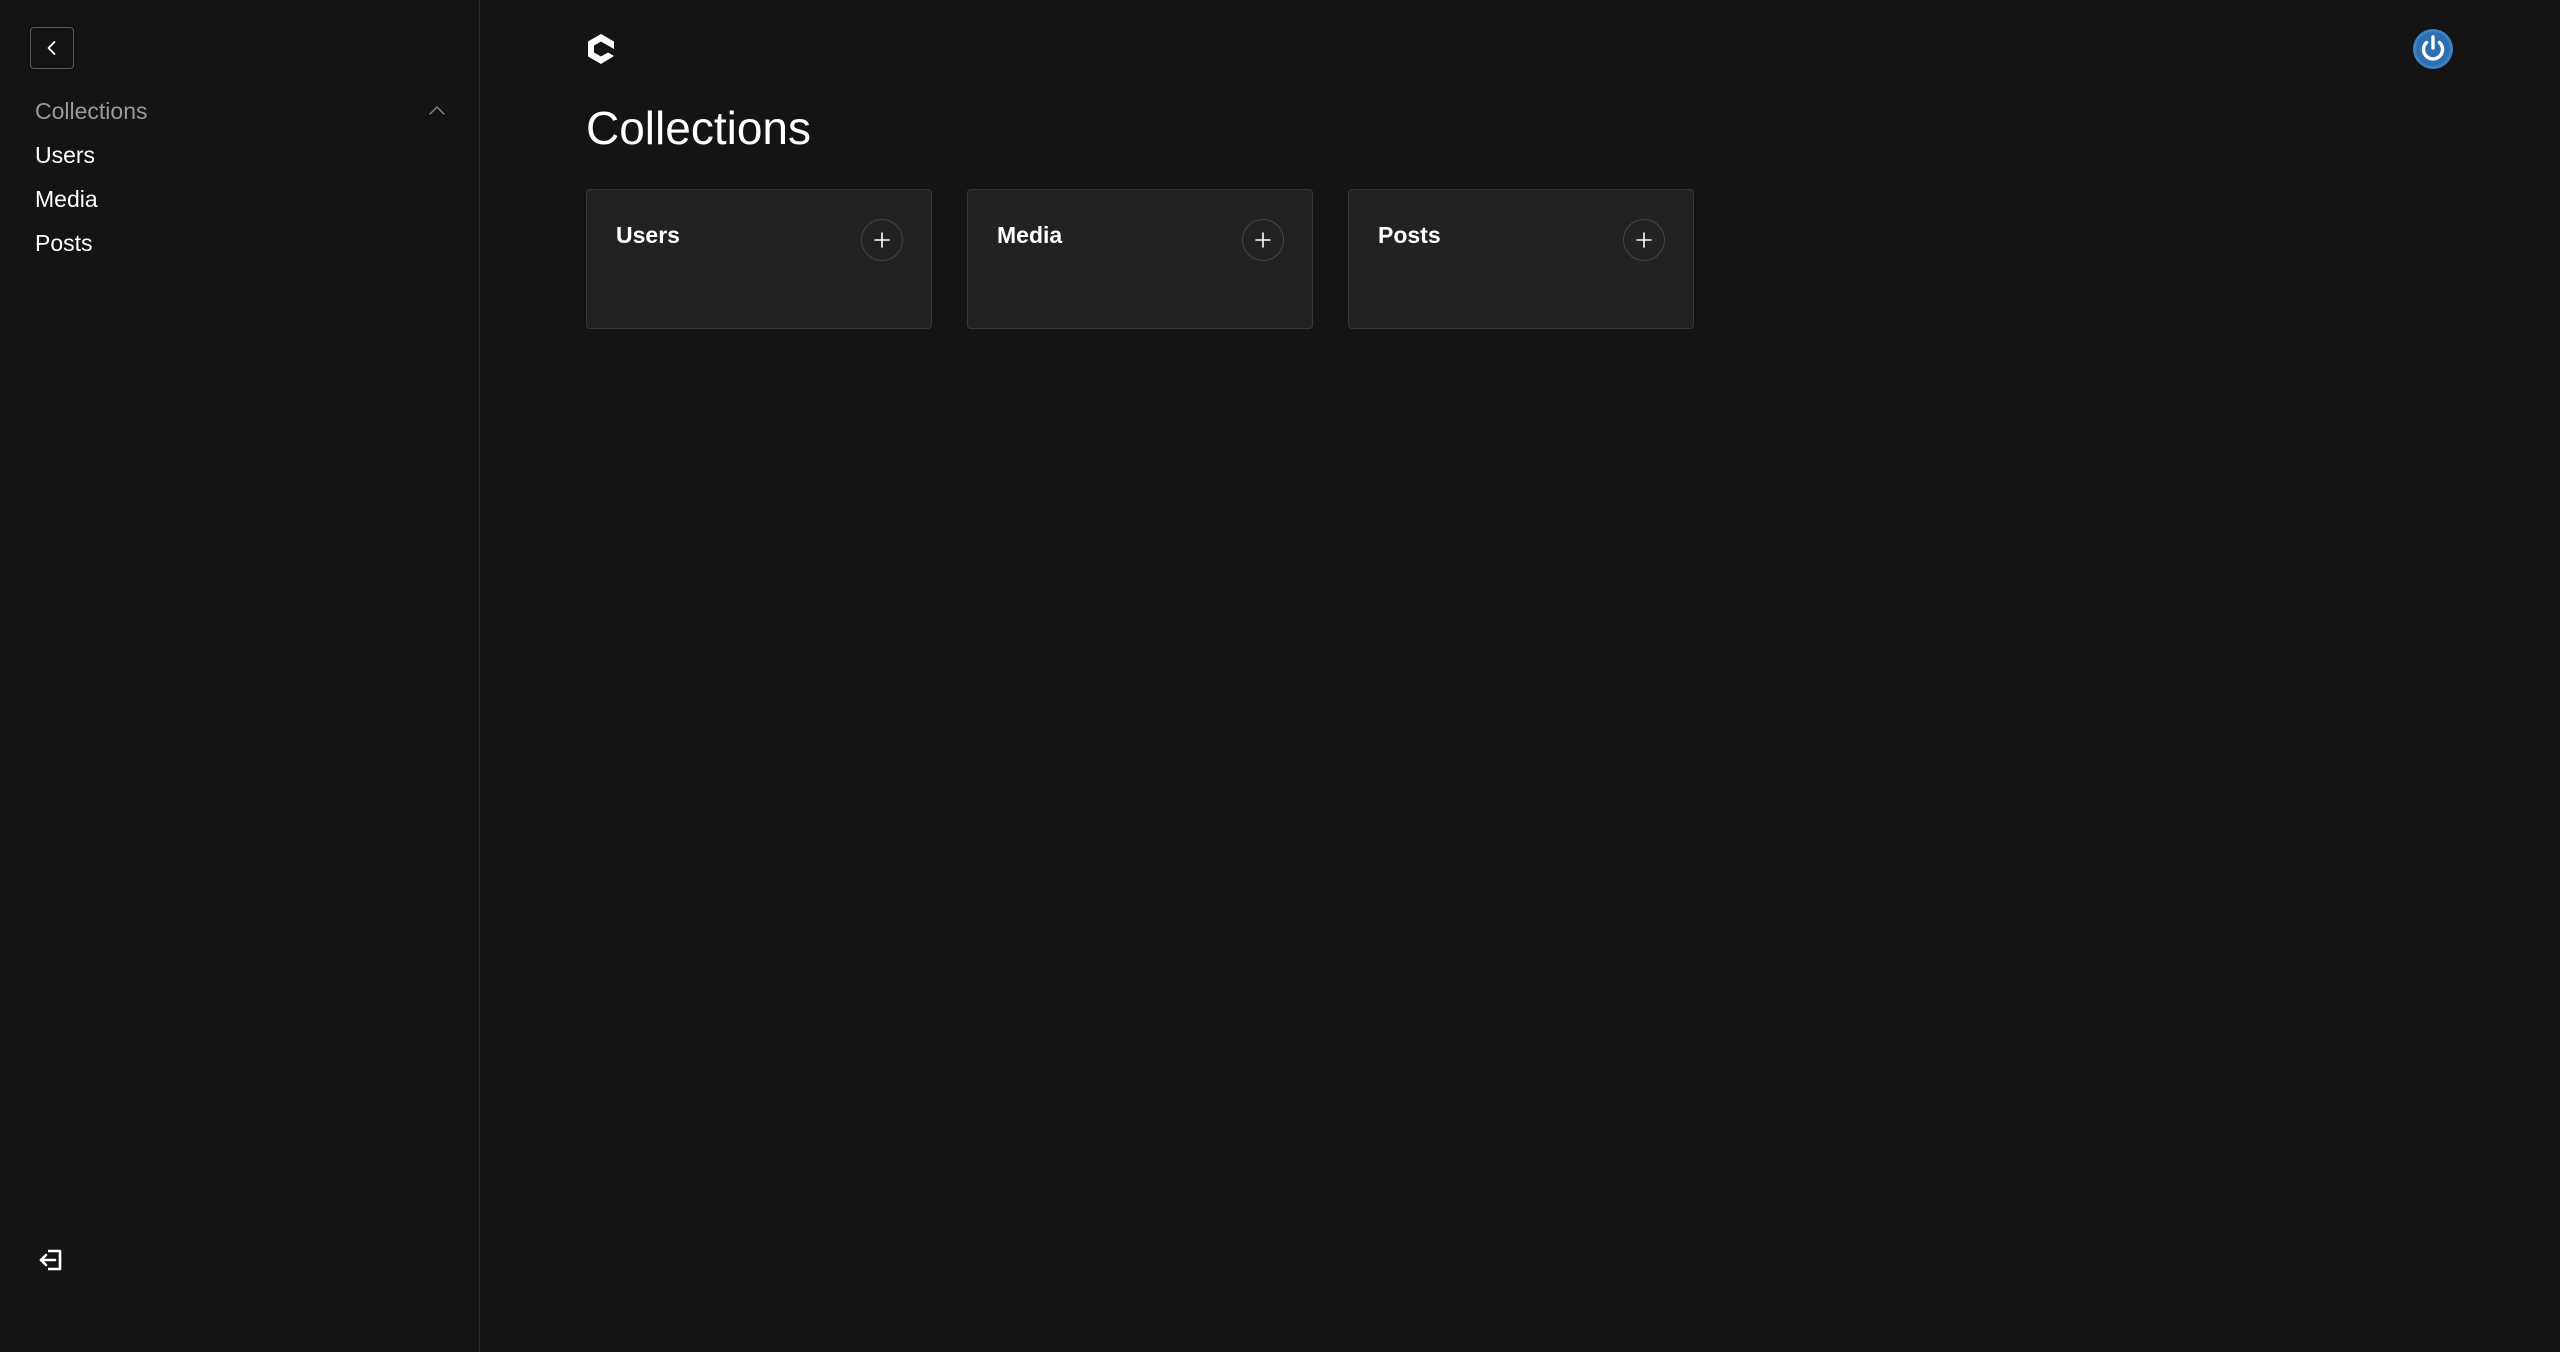  What do you see at coordinates (66, 250) in the screenshot?
I see `sidebar-item-posts: Posts` at bounding box center [66, 250].